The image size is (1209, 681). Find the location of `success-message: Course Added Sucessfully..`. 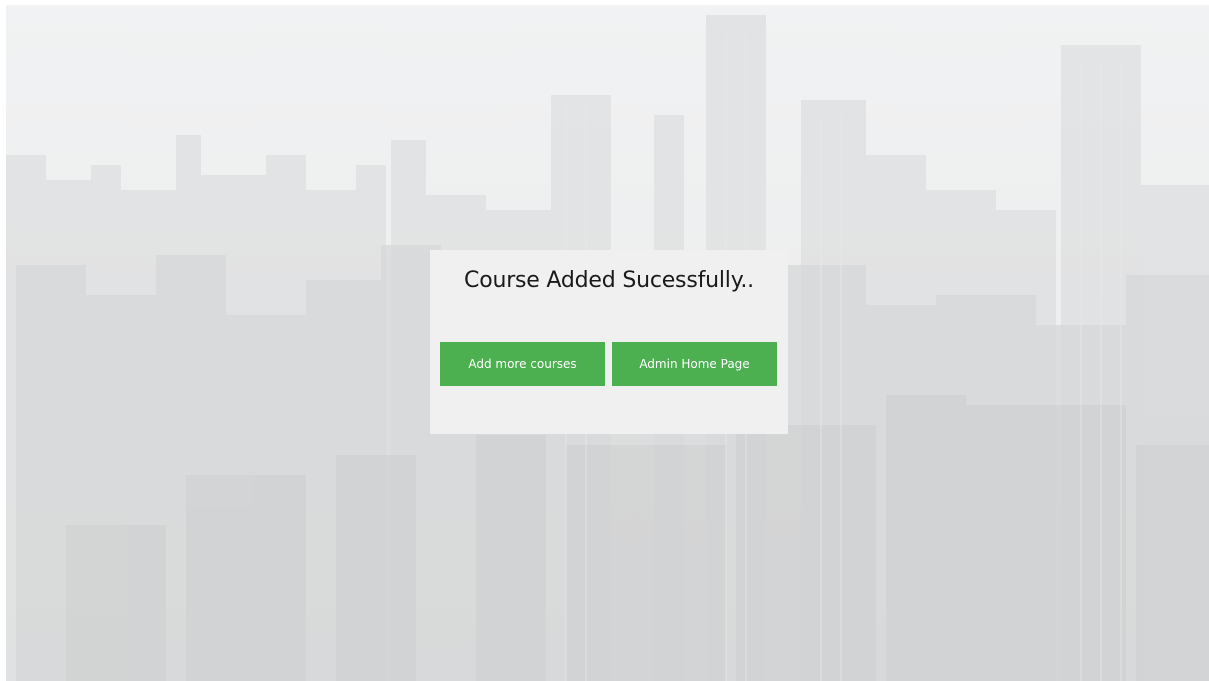

success-message: Course Added Sucessfully.. is located at coordinates (609, 280).